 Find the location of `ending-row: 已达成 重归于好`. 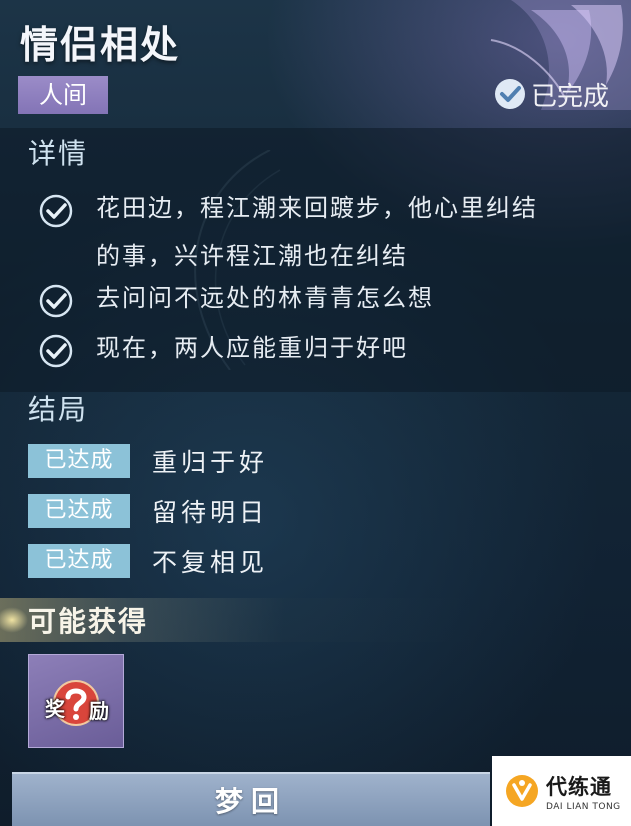

ending-row: 已达成 重归于好 is located at coordinates (148, 461).